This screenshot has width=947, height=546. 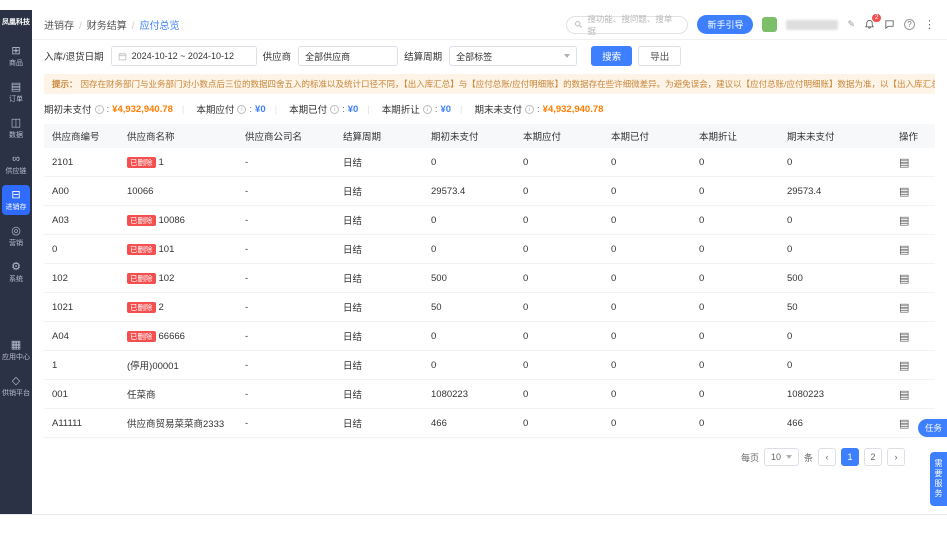 What do you see at coordinates (16, 99) in the screenshot?
I see `sidebar-item-label: 订单` at bounding box center [16, 99].